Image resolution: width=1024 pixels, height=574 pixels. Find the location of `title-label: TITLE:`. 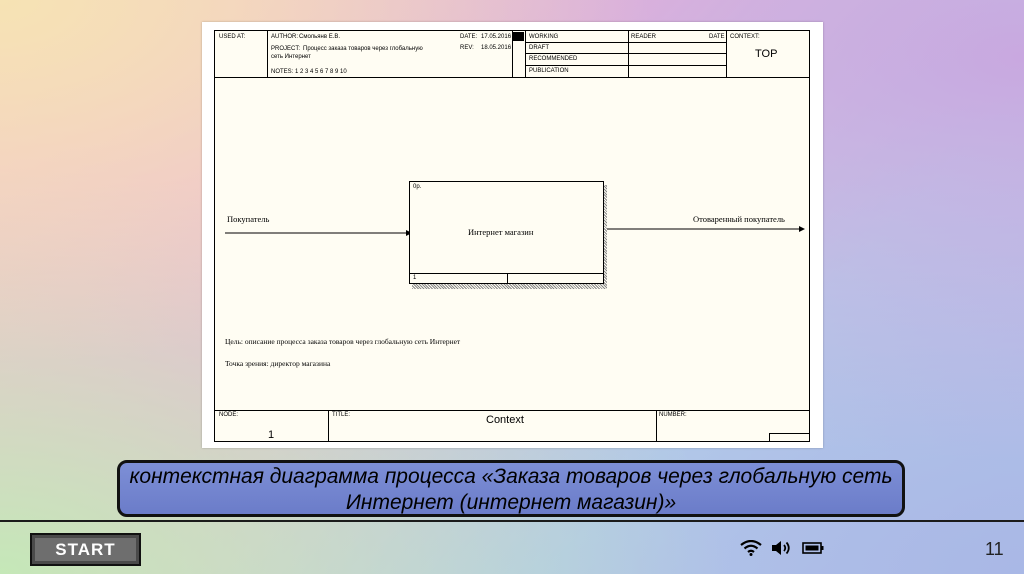

title-label: TITLE: is located at coordinates (341, 415).